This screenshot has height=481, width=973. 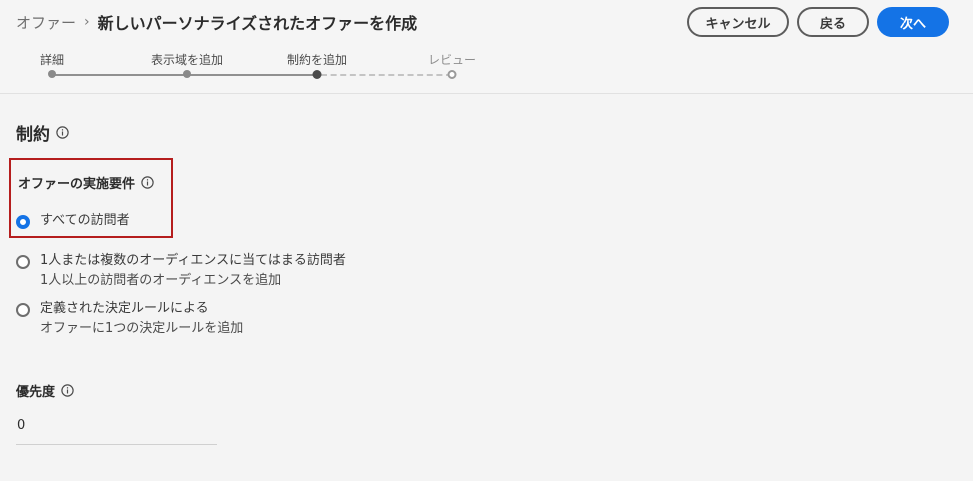 What do you see at coordinates (452, 74) in the screenshot?
I see `step-dot-review` at bounding box center [452, 74].